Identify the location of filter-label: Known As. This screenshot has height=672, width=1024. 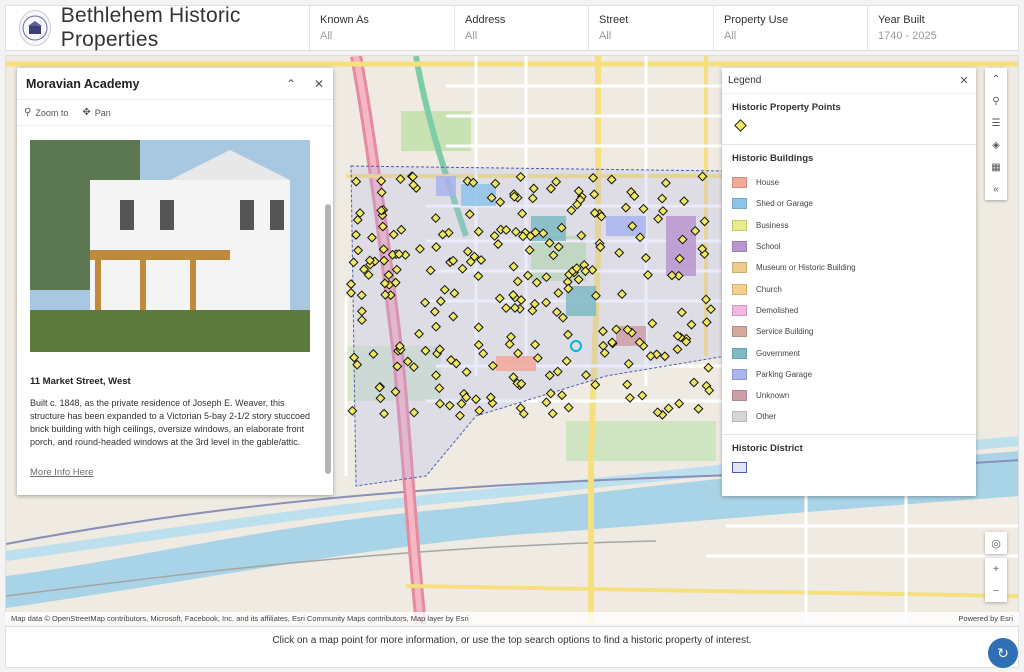
(344, 20).